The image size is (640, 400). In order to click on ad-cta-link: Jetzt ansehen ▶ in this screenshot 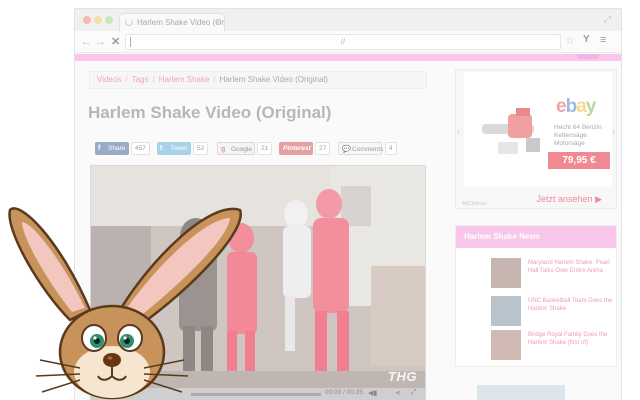, I will do `click(569, 199)`.